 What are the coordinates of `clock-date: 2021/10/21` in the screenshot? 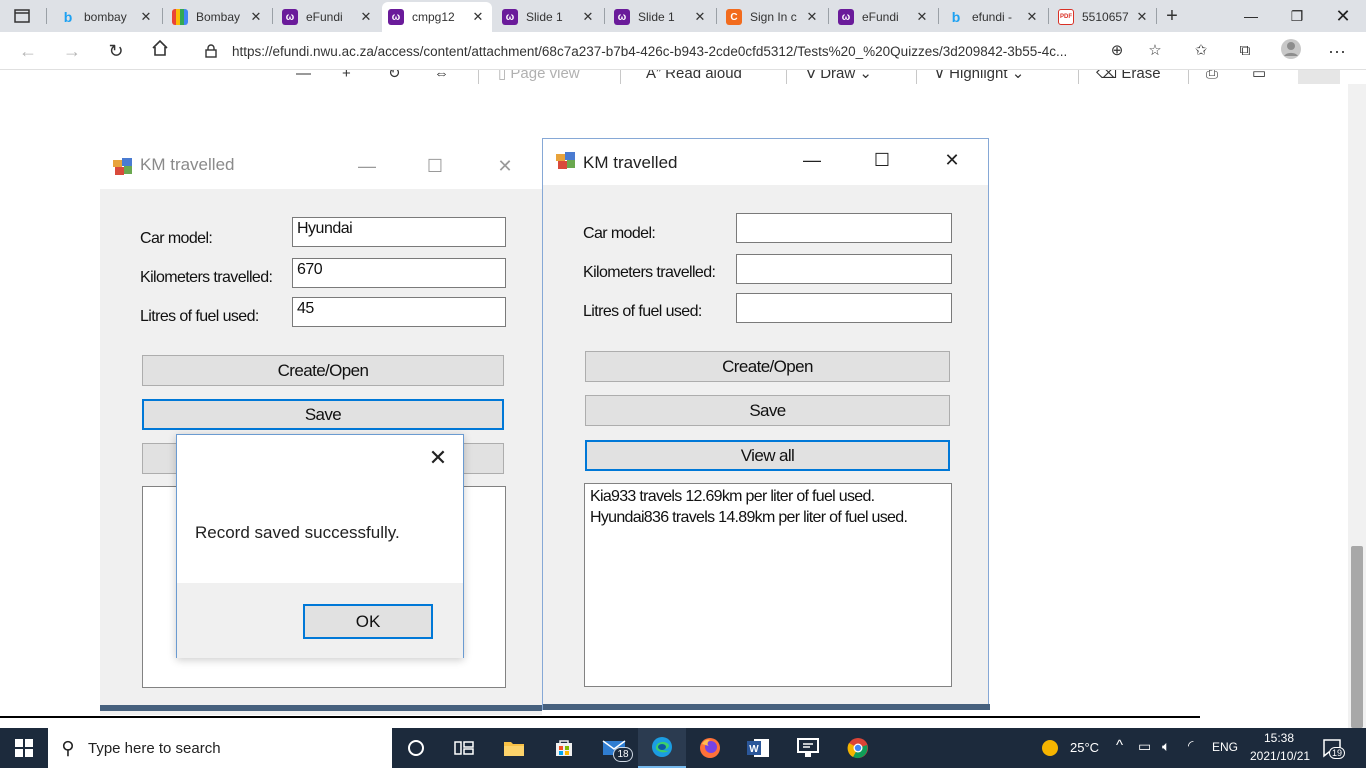 It's located at (1280, 756).